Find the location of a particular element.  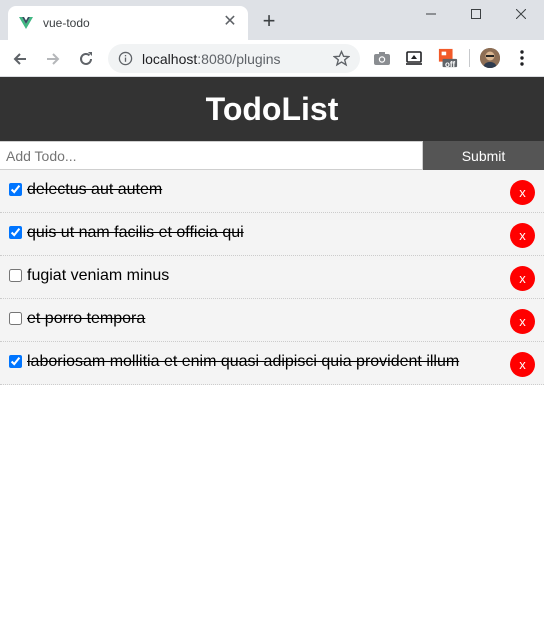

submit-button: Submit is located at coordinates (483, 155).